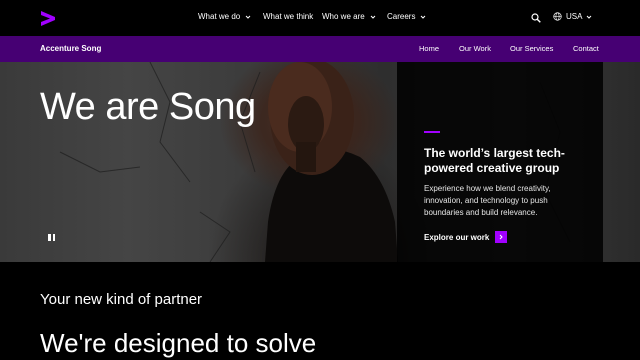 Image resolution: width=640 pixels, height=360 pixels. I want to click on globe-icon, so click(557, 16).